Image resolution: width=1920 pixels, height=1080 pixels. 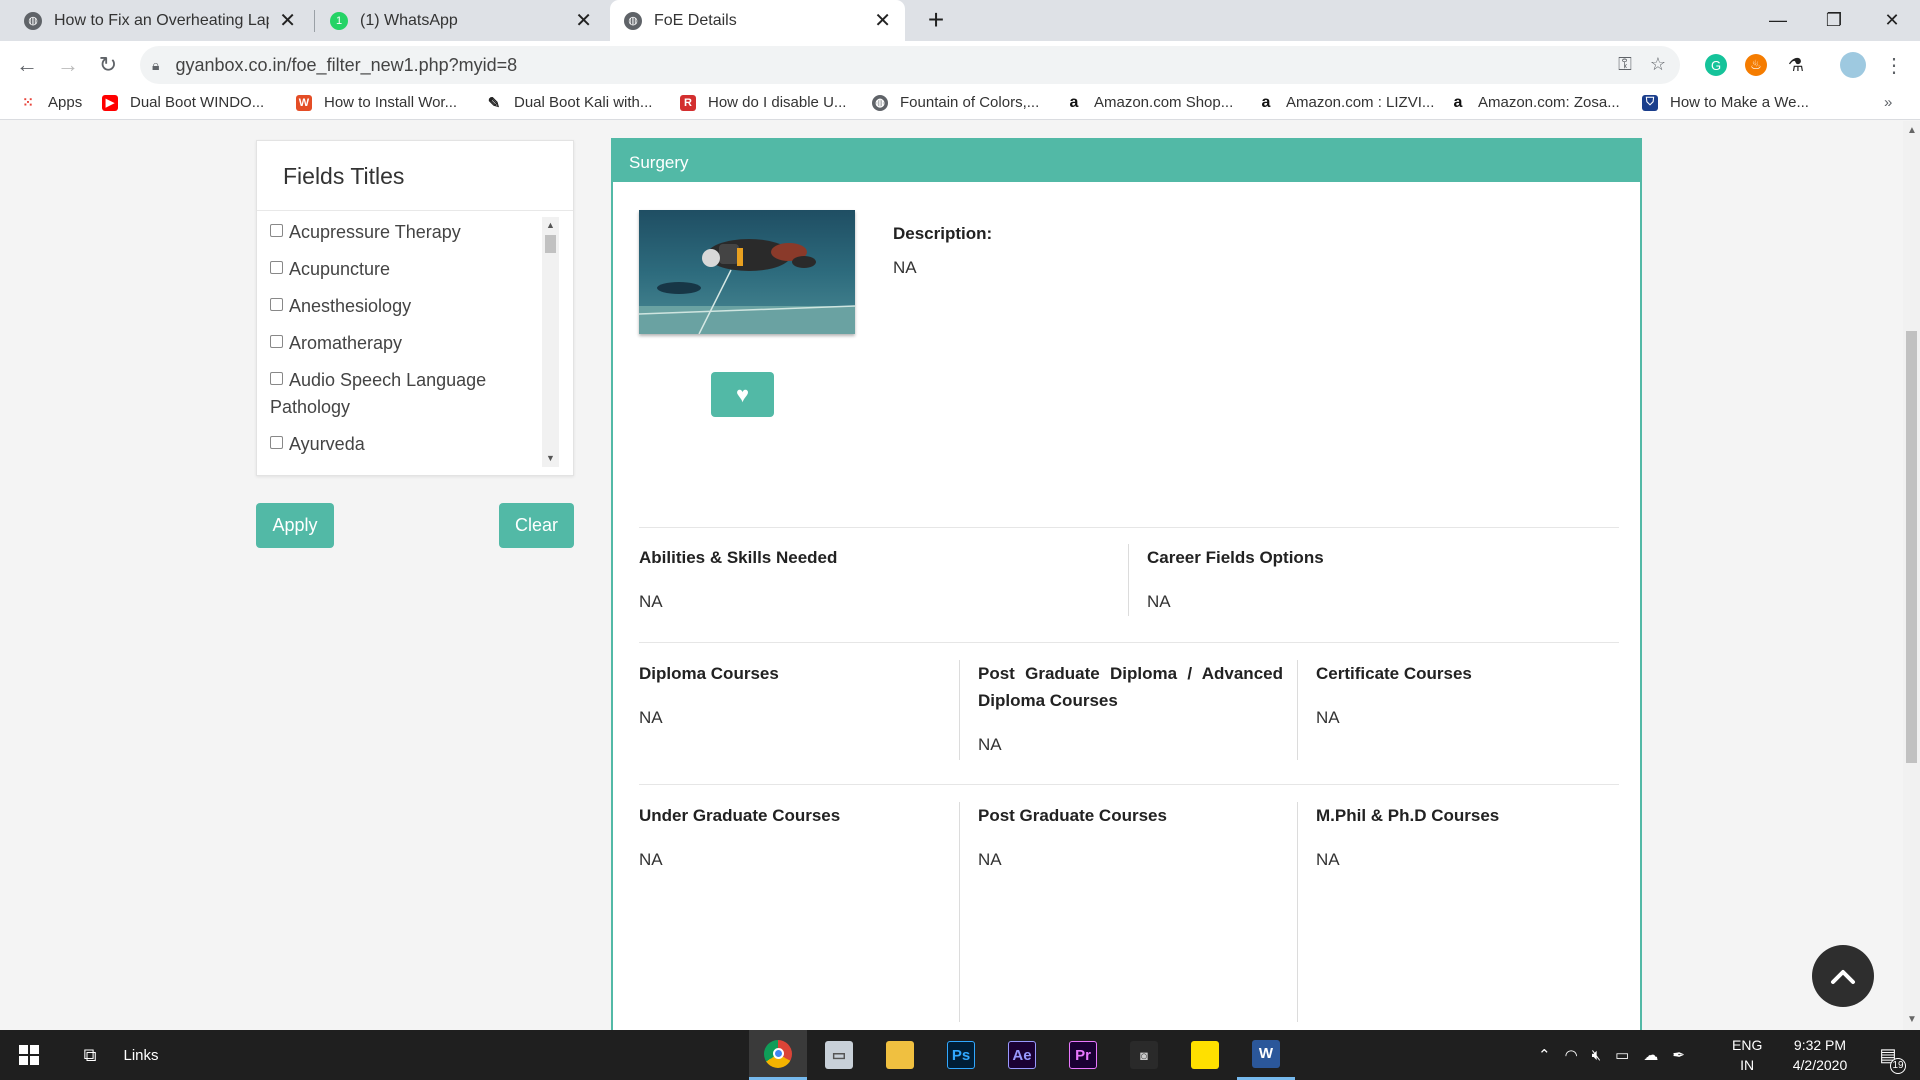 What do you see at coordinates (1266, 1055) in the screenshot?
I see `word-icon: W` at bounding box center [1266, 1055].